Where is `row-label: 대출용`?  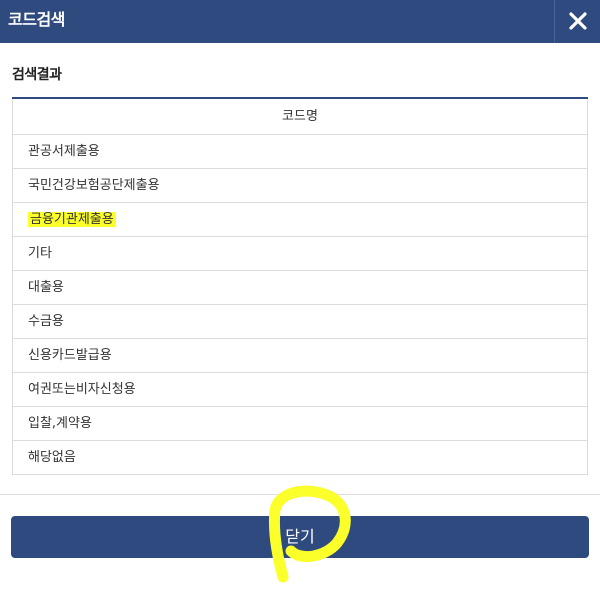
row-label: 대출용 is located at coordinates (46, 287).